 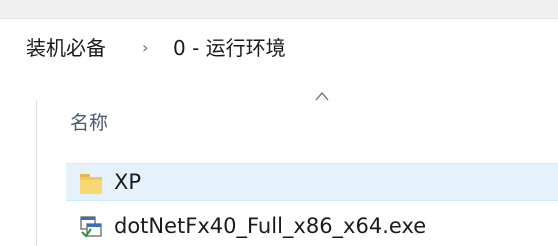 What do you see at coordinates (128, 182) in the screenshot?
I see `item-name: XP` at bounding box center [128, 182].